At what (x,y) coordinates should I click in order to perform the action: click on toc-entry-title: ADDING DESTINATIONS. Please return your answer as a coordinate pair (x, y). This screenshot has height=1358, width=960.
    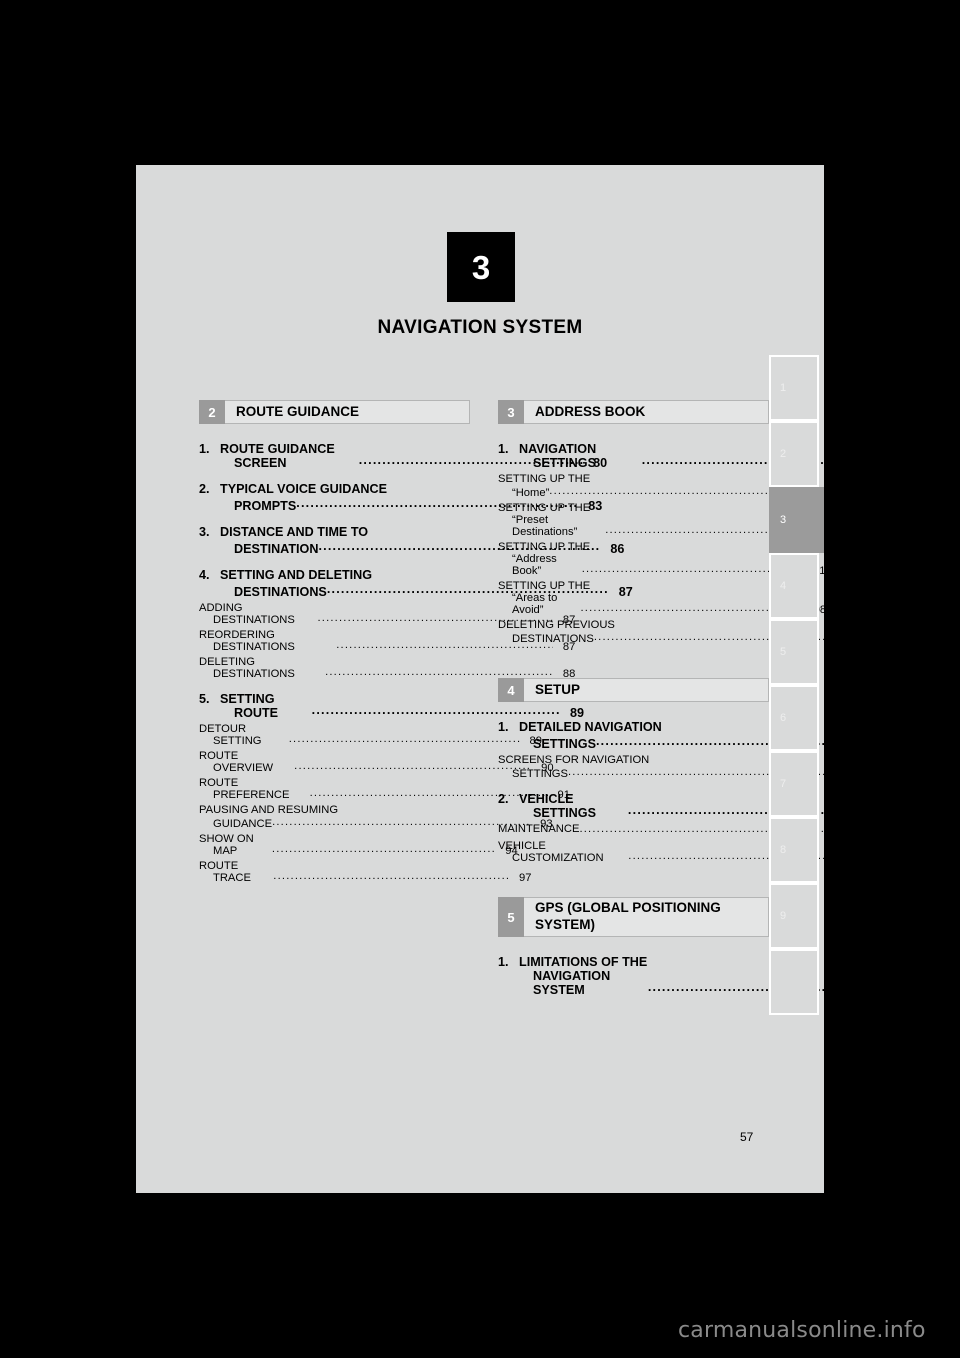
    Looking at the image, I should click on (247, 614).